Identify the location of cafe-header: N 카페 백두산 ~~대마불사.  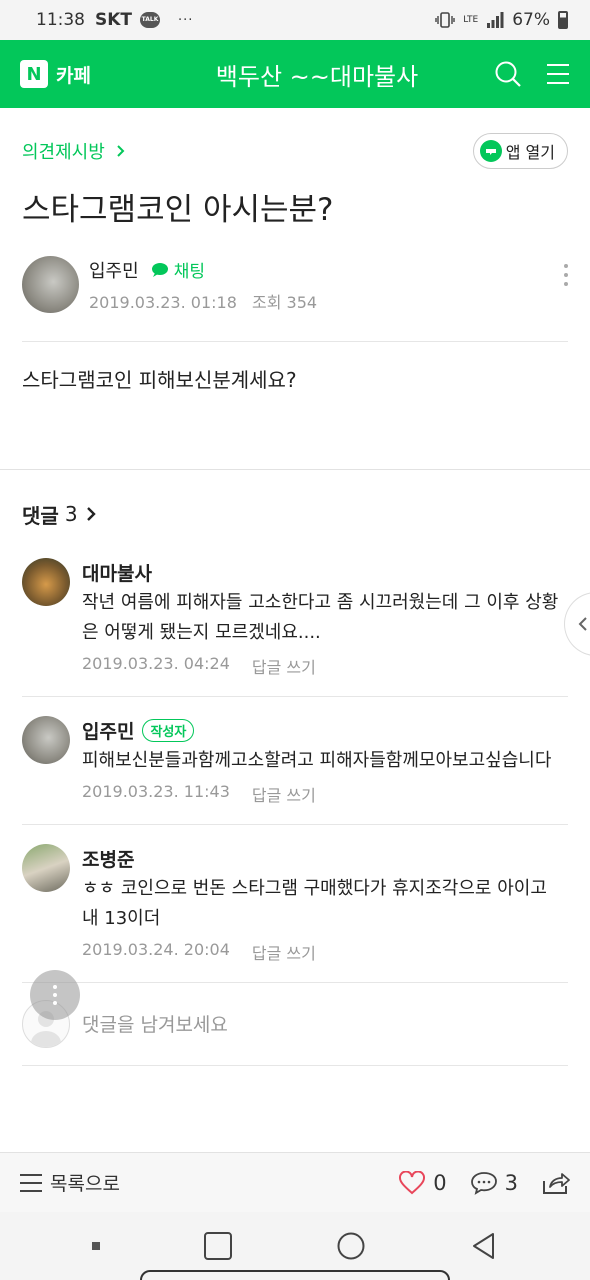
(295, 74).